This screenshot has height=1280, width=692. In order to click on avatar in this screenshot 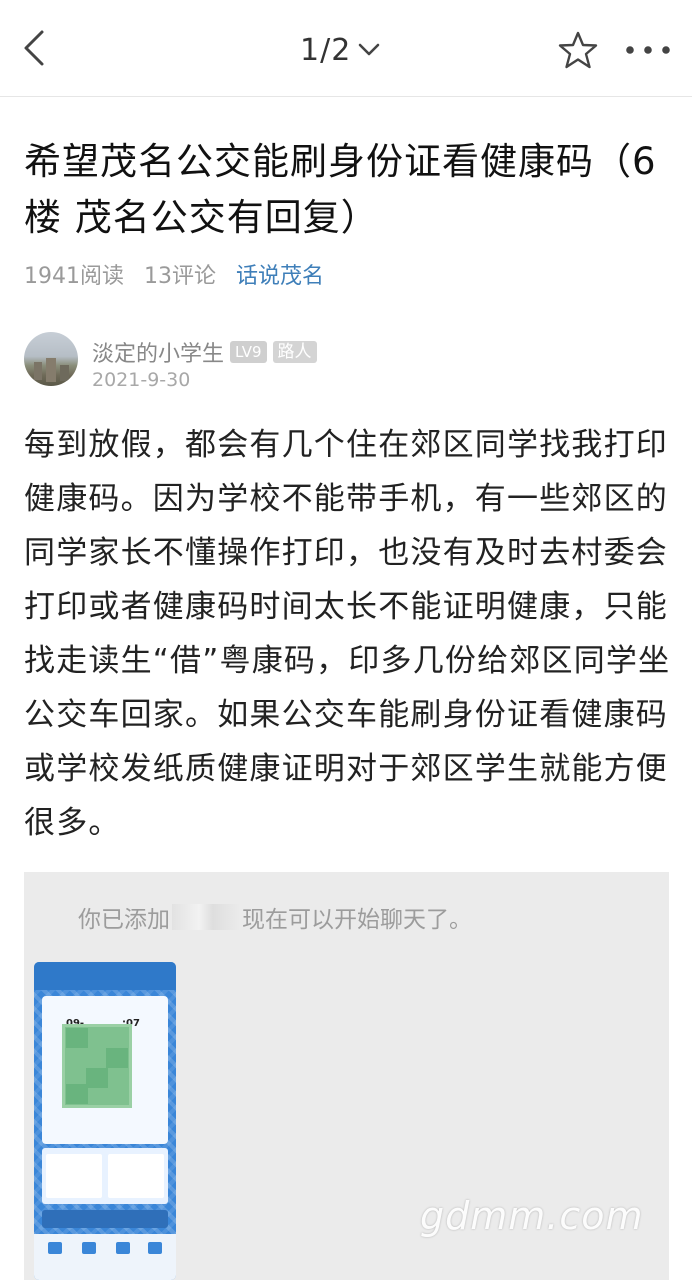, I will do `click(51, 359)`.